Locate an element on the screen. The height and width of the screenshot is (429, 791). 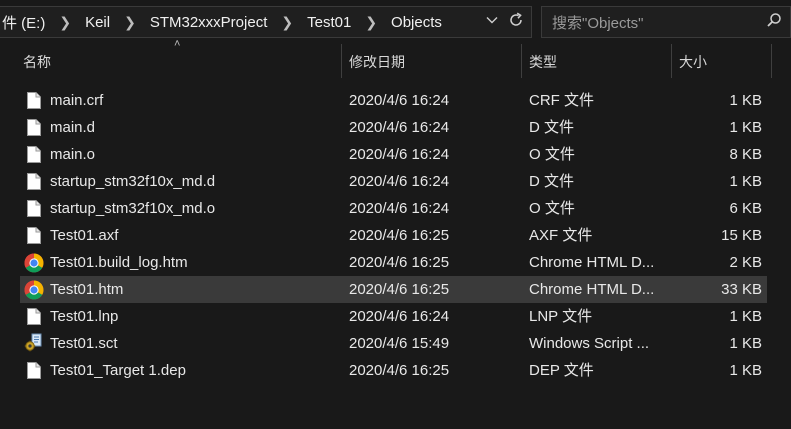
breadcrumb-label: Test01 is located at coordinates (329, 22).